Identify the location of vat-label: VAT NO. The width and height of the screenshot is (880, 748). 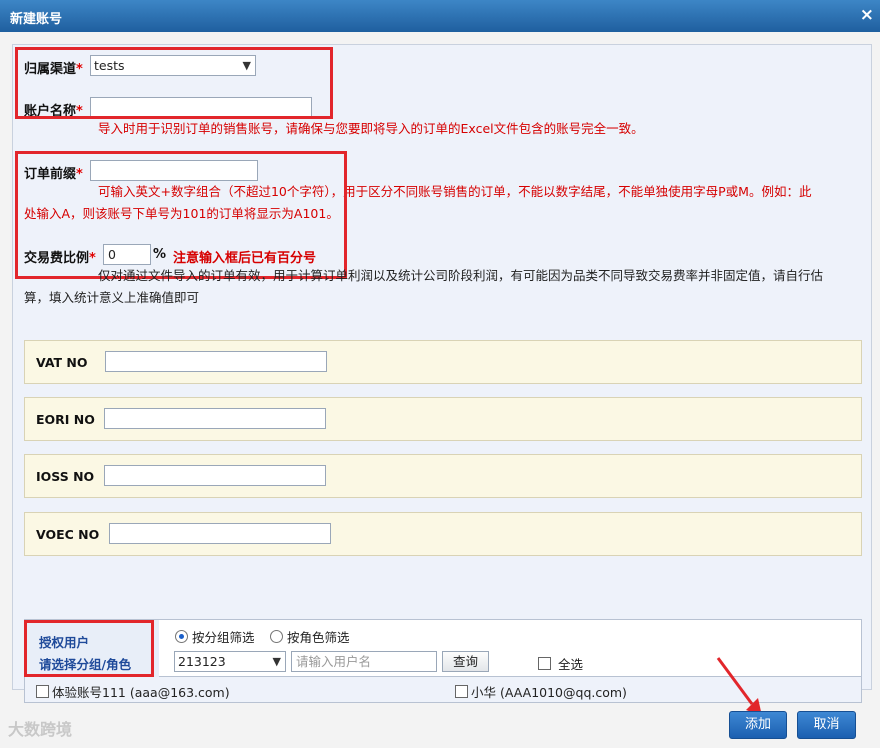
(62, 362).